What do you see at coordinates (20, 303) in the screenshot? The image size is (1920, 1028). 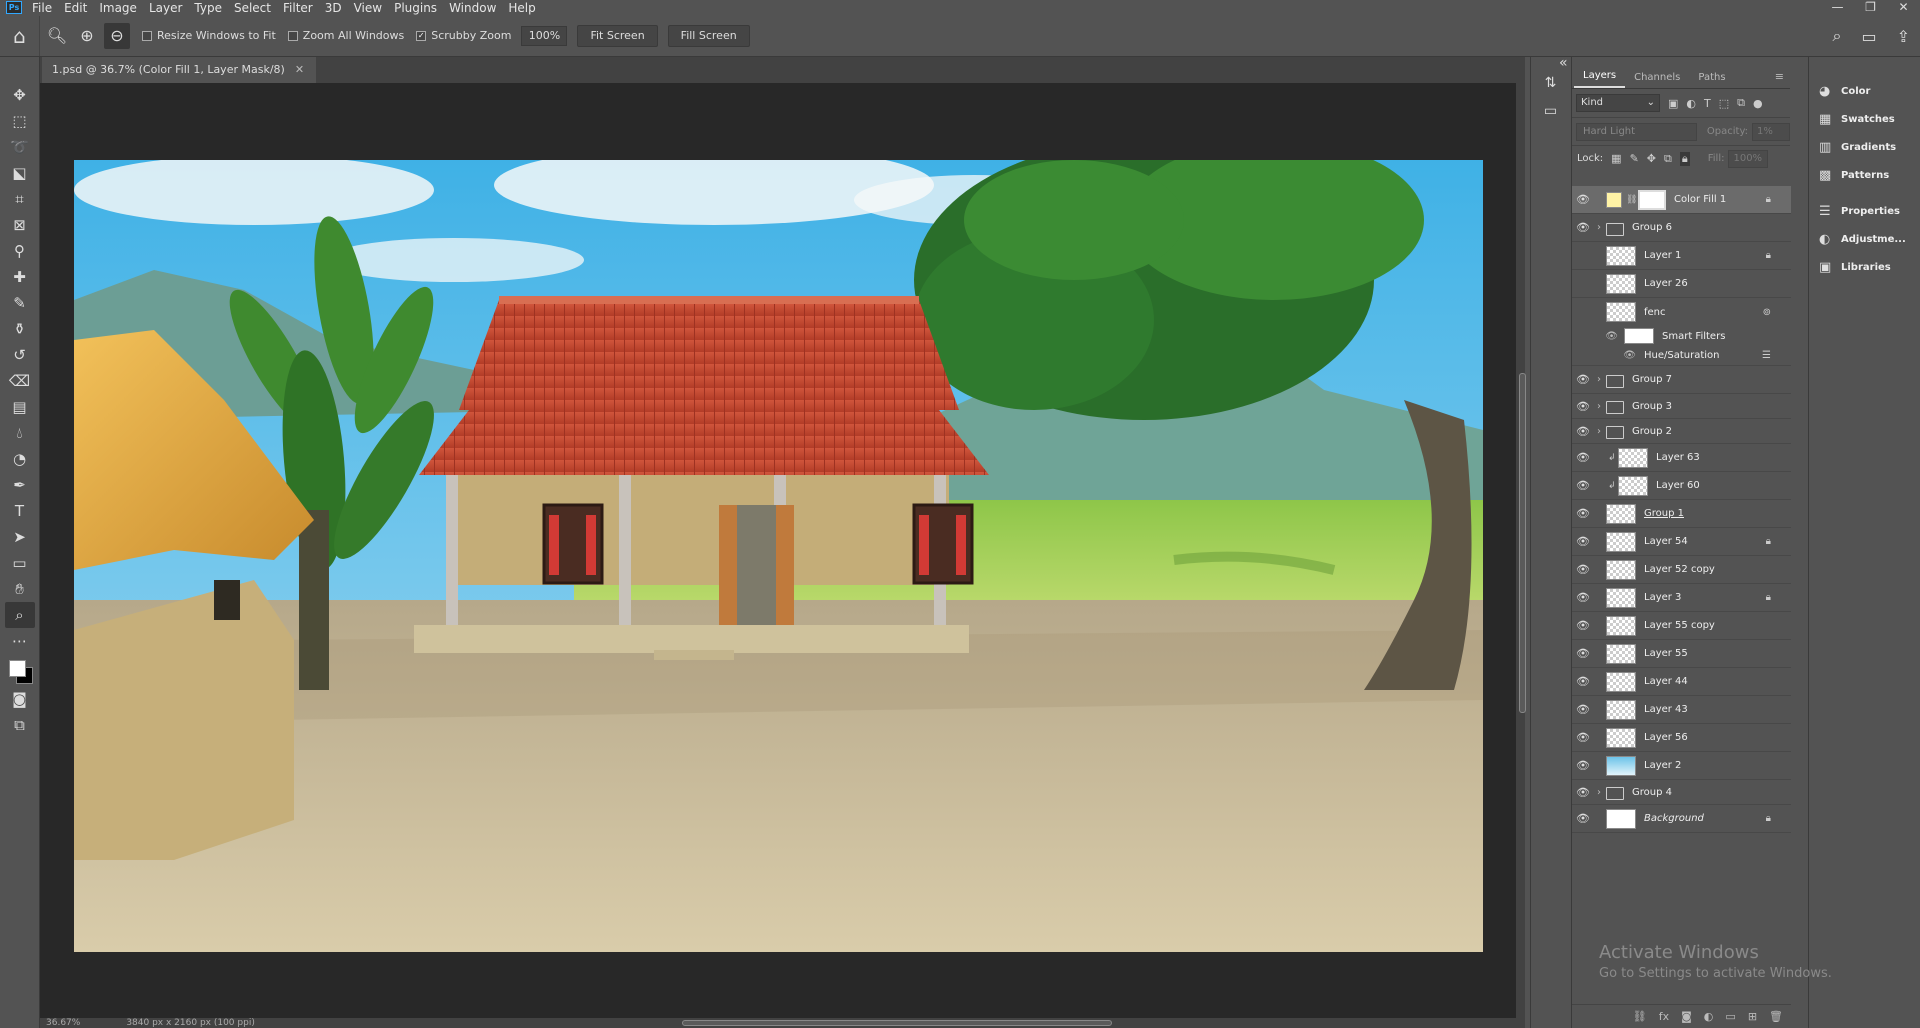 I see `brush-tool-icon: ✎` at bounding box center [20, 303].